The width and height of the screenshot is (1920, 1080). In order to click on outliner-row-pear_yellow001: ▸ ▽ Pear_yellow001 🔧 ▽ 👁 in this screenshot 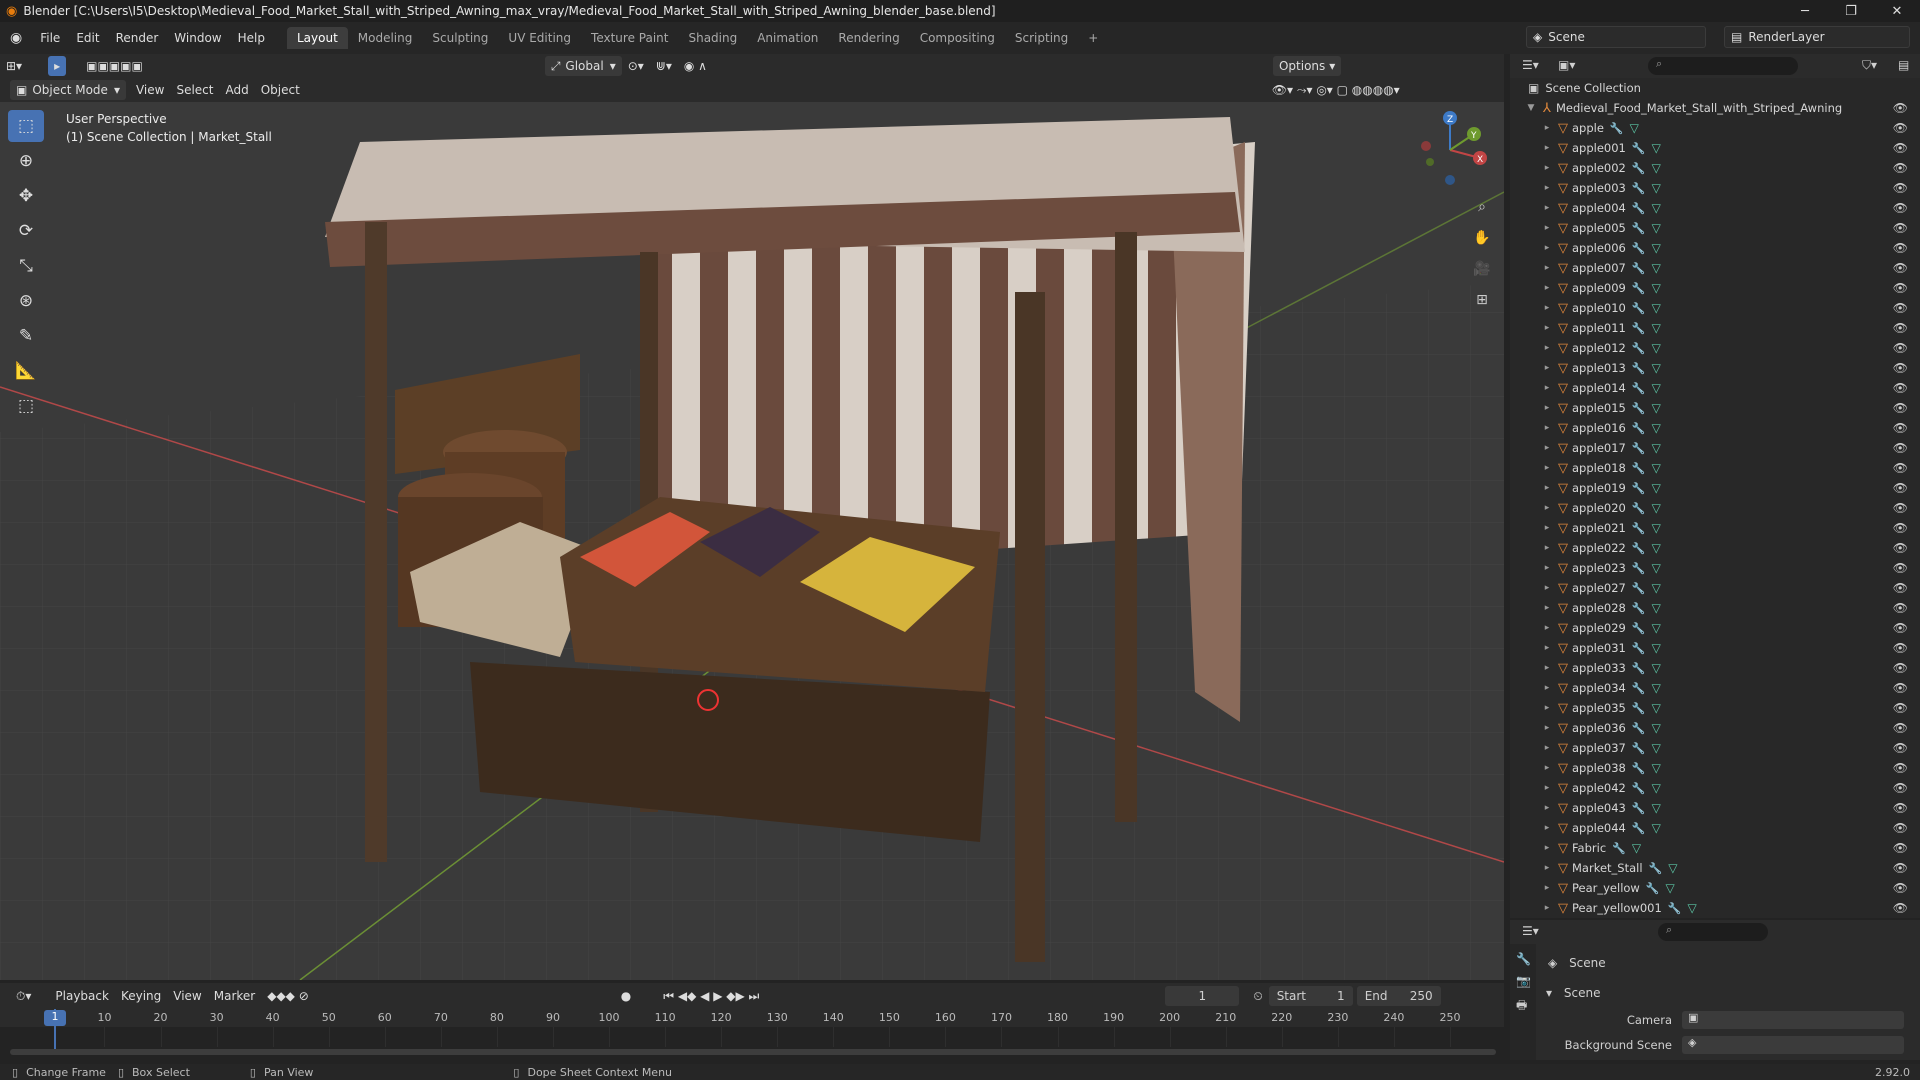, I will do `click(1715, 908)`.